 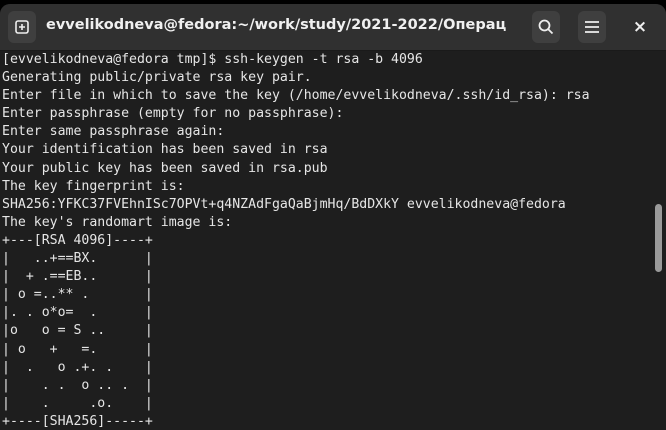 I want to click on menu-button, so click(x=592, y=27).